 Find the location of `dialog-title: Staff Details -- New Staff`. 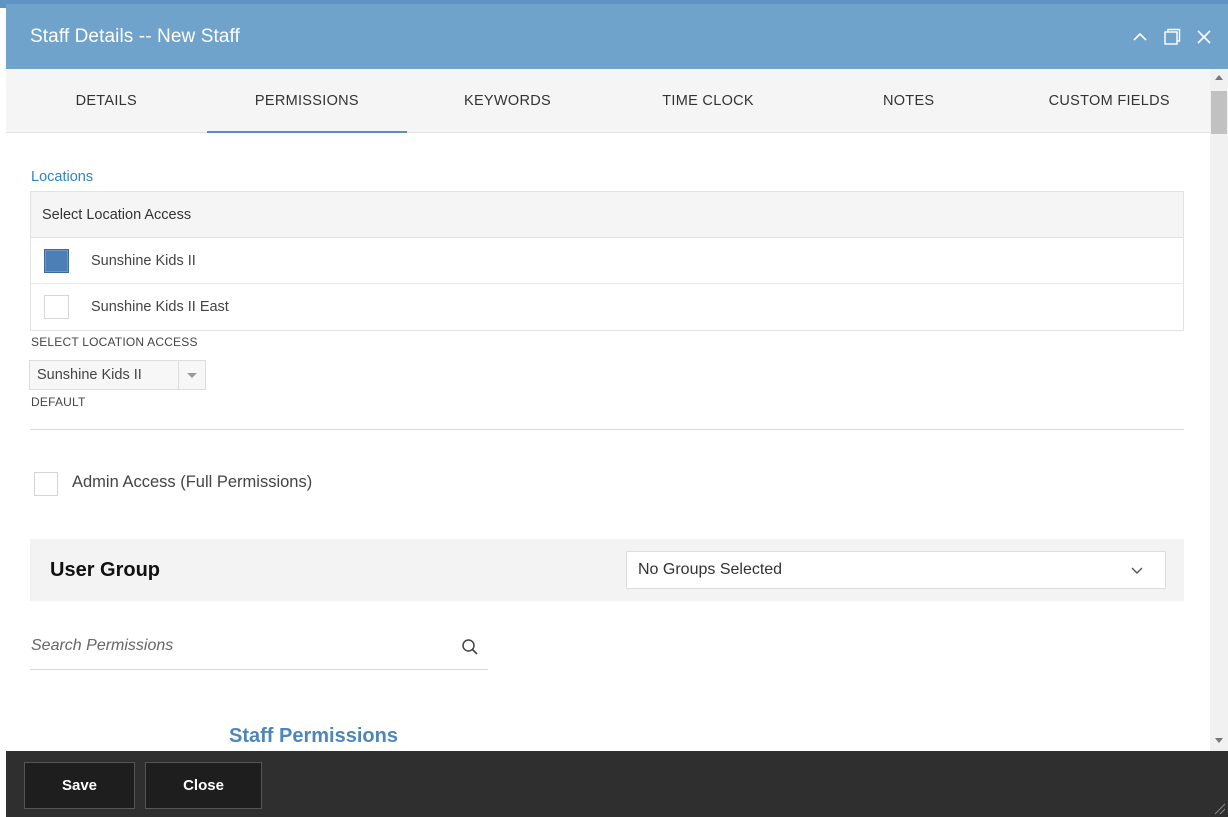

dialog-title: Staff Details -- New Staff is located at coordinates (135, 36).